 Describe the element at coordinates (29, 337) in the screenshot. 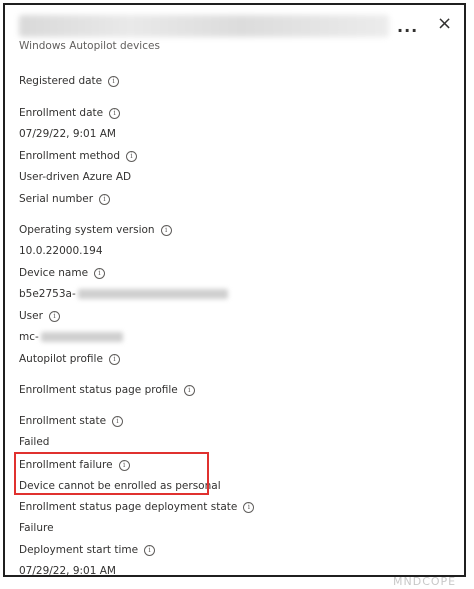

I see `user-text: mc-` at that location.